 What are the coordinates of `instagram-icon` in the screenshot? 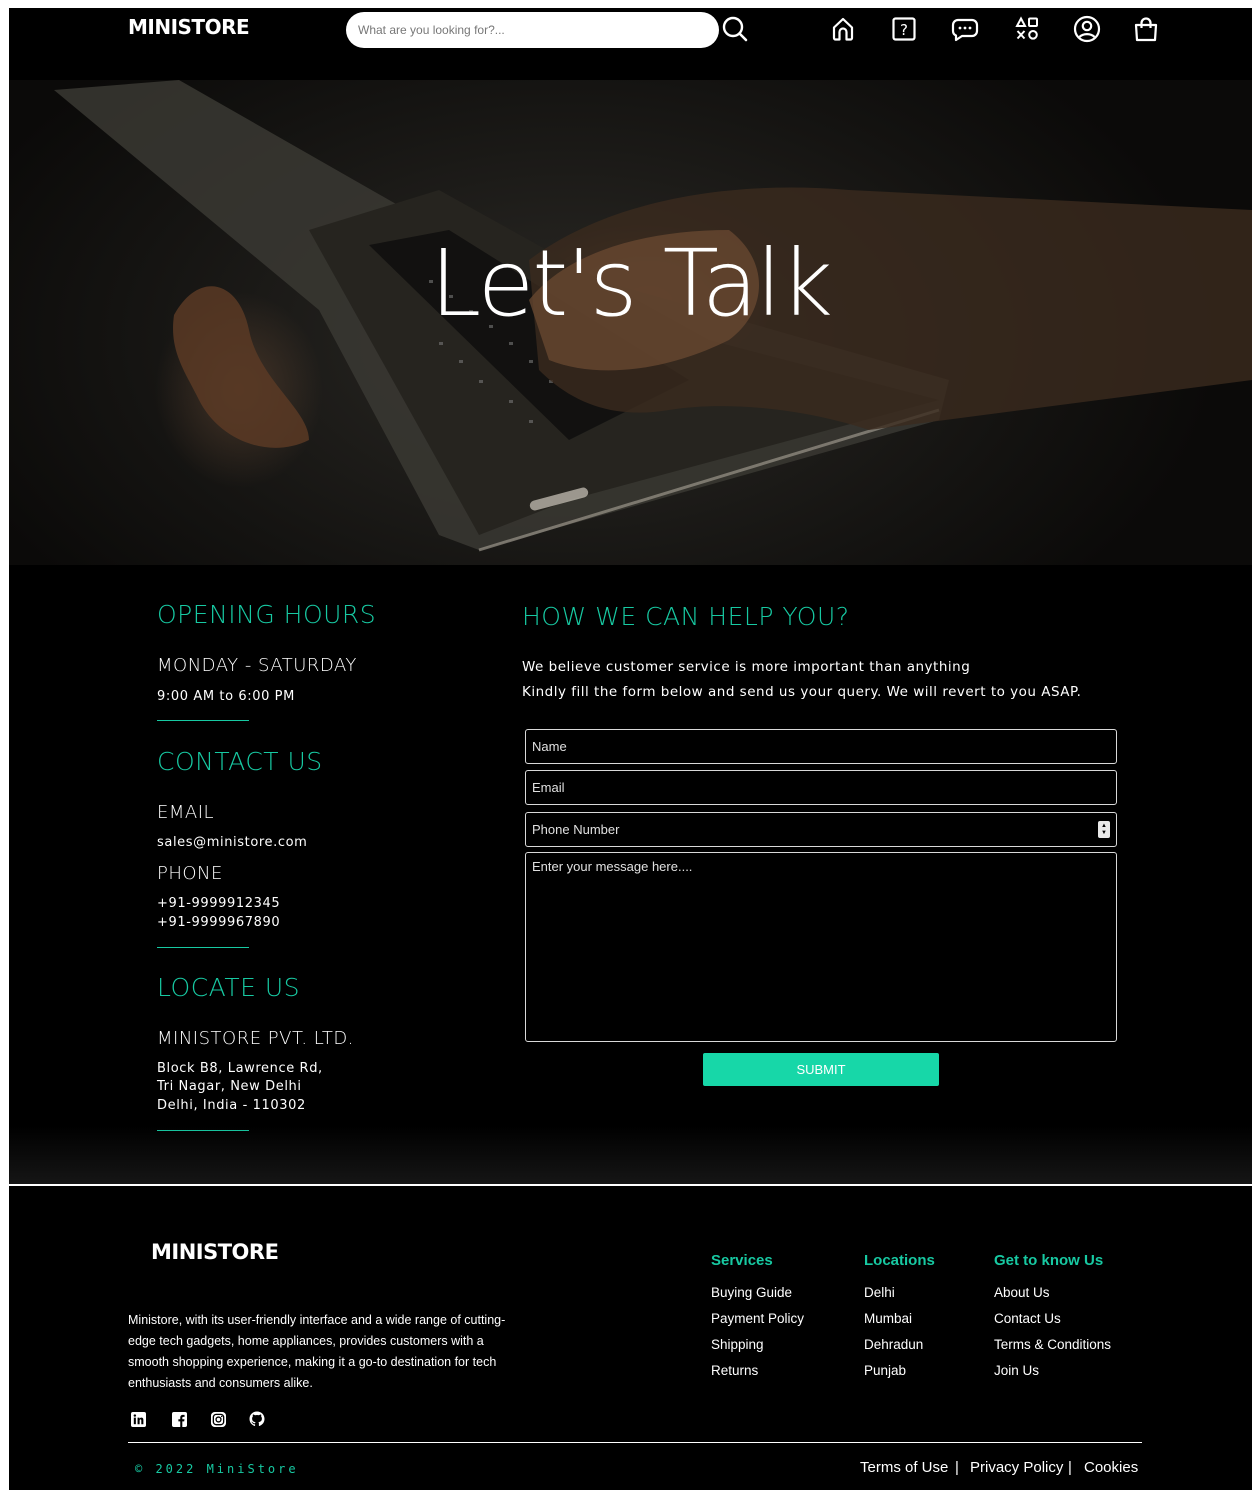 It's located at (218, 1419).